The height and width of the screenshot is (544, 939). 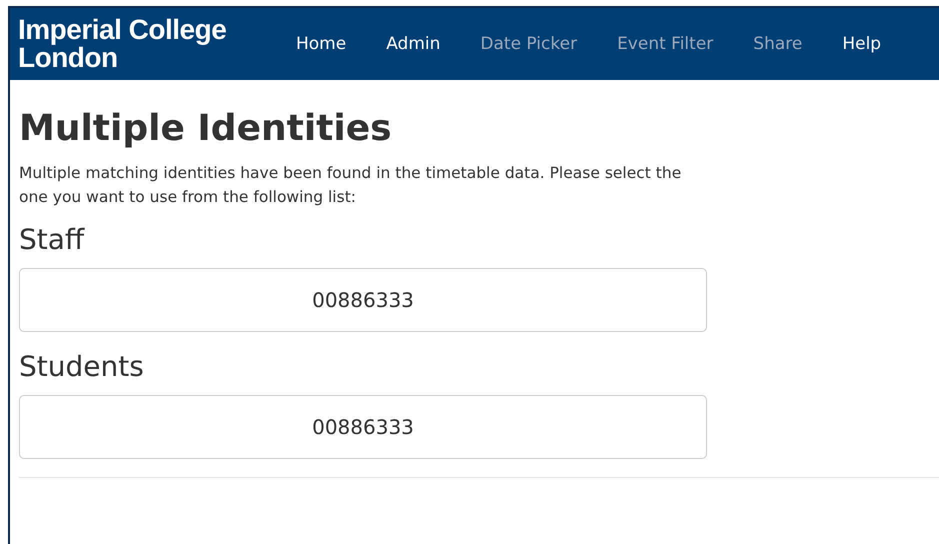 I want to click on intro-text: Multiple matching identities have been found in the timetable data. Please select the one you want to use from the following list:, so click(x=350, y=185).